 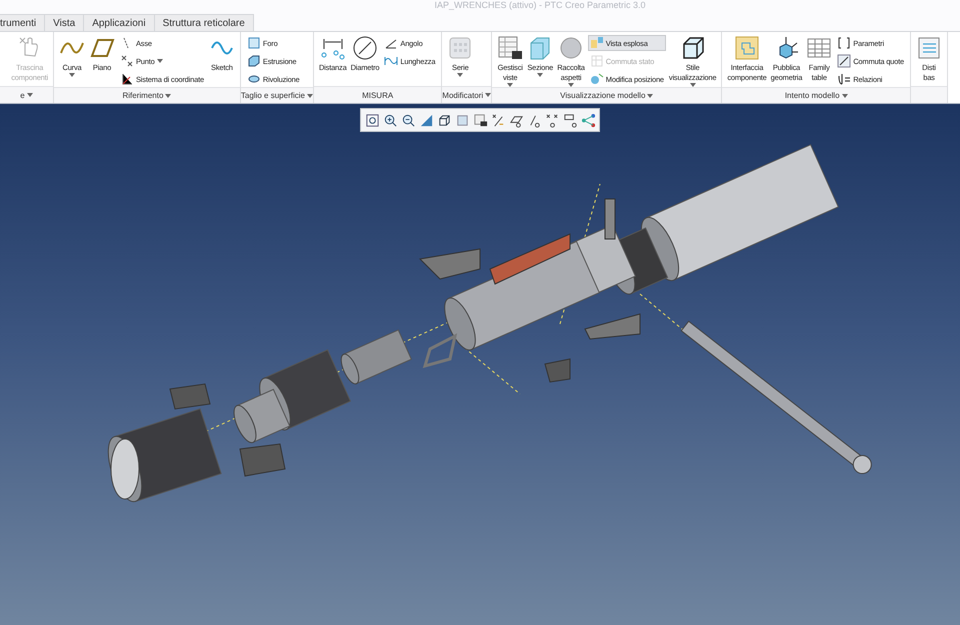 What do you see at coordinates (588, 120) in the screenshot?
I see `nodes-icon` at bounding box center [588, 120].